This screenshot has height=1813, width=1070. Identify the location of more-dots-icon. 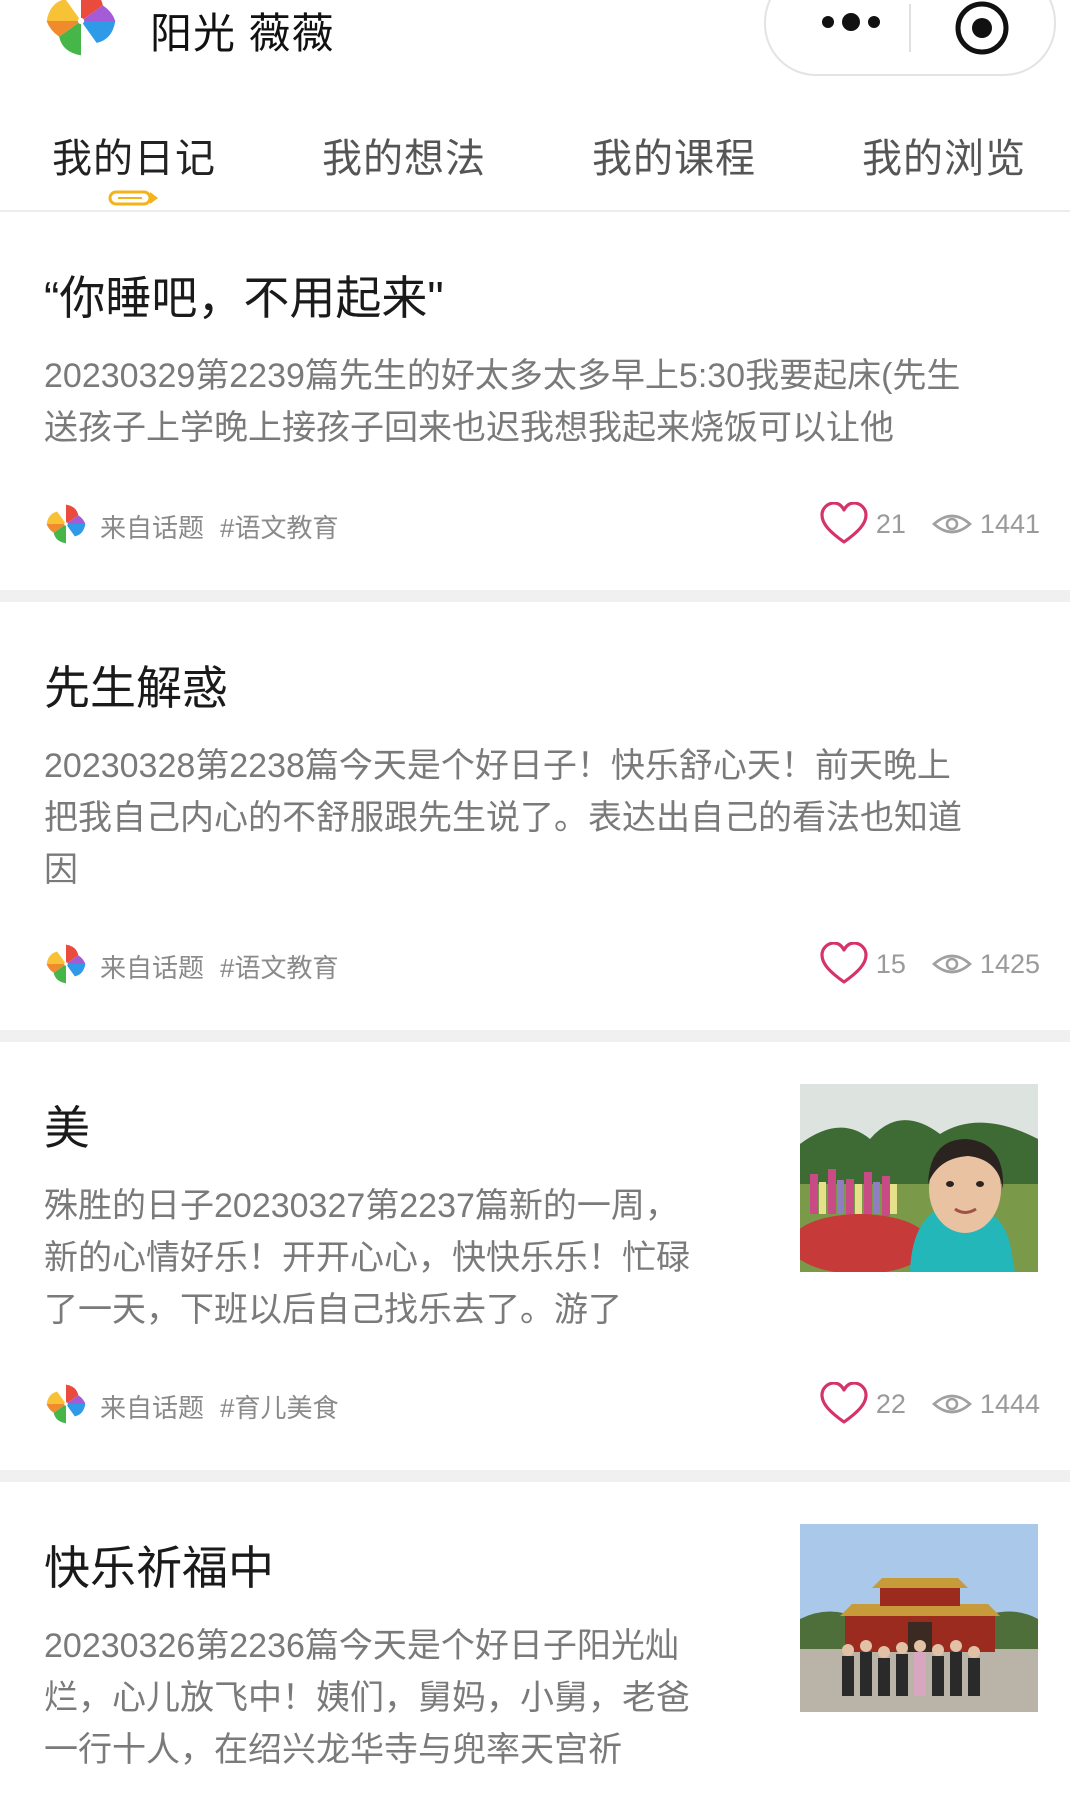
(851, 22).